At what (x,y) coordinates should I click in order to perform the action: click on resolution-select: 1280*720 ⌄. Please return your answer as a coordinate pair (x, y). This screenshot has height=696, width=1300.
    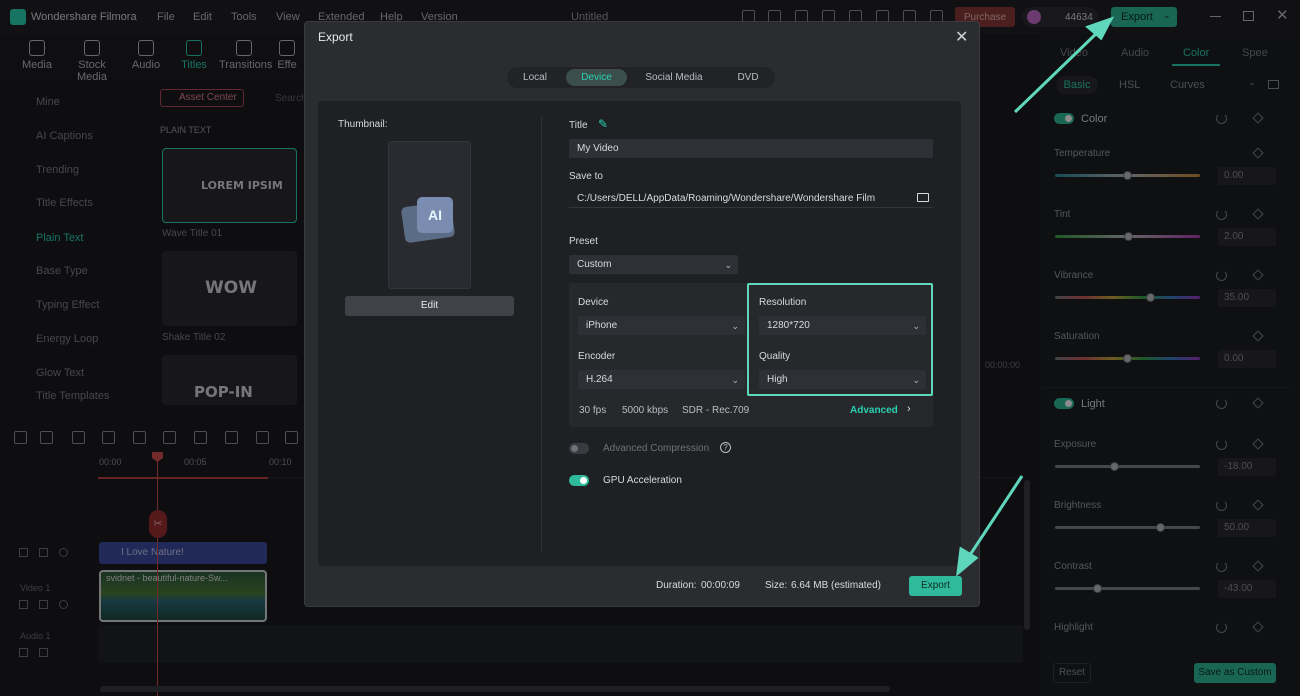
    Looking at the image, I should click on (842, 325).